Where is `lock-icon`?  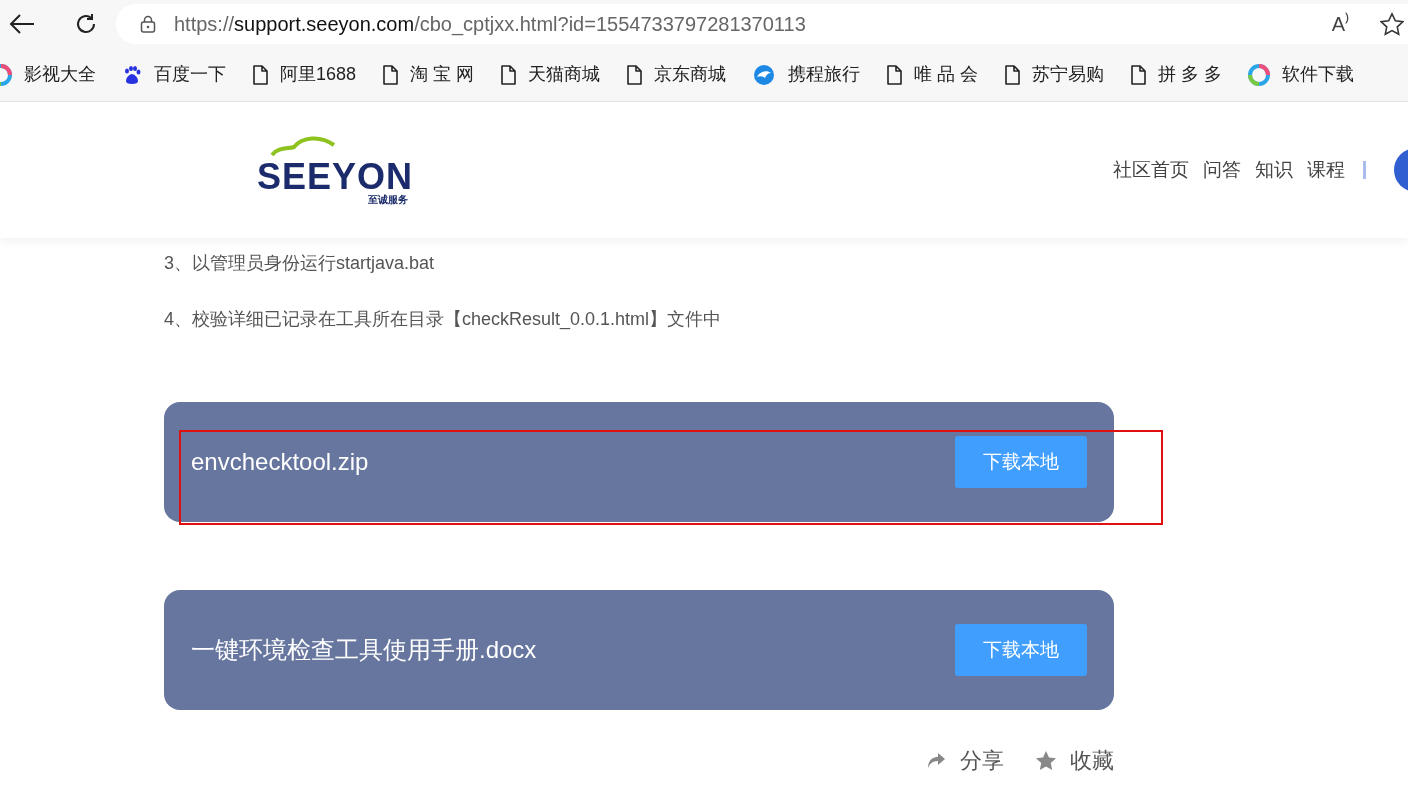
lock-icon is located at coordinates (148, 24).